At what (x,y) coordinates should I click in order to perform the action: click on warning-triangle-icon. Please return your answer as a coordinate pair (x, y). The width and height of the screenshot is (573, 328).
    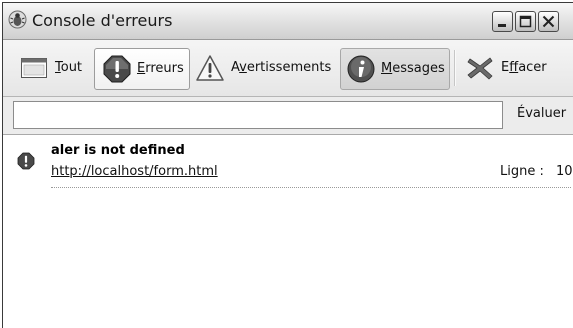
    Looking at the image, I should click on (210, 70).